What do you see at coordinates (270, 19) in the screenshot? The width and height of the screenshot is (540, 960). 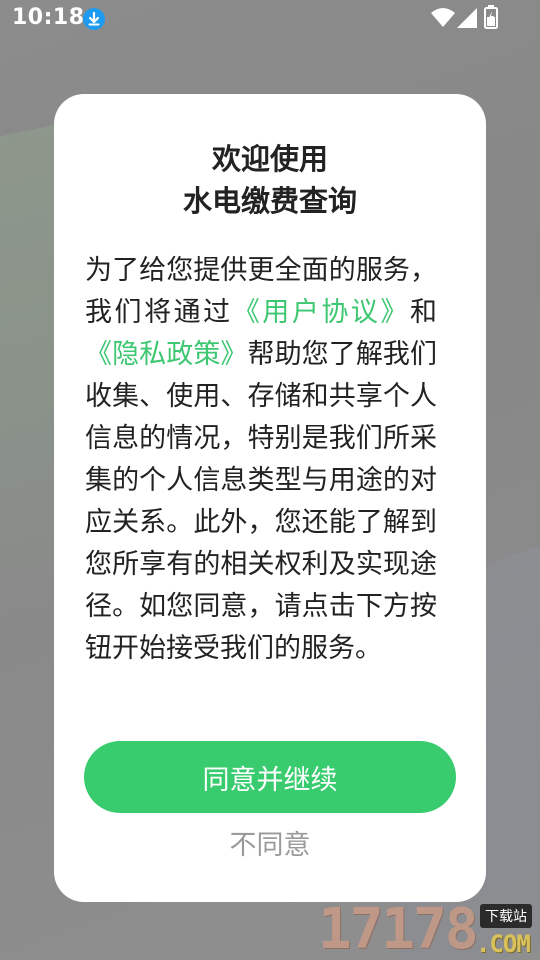 I see `status-bar: 10:18` at bounding box center [270, 19].